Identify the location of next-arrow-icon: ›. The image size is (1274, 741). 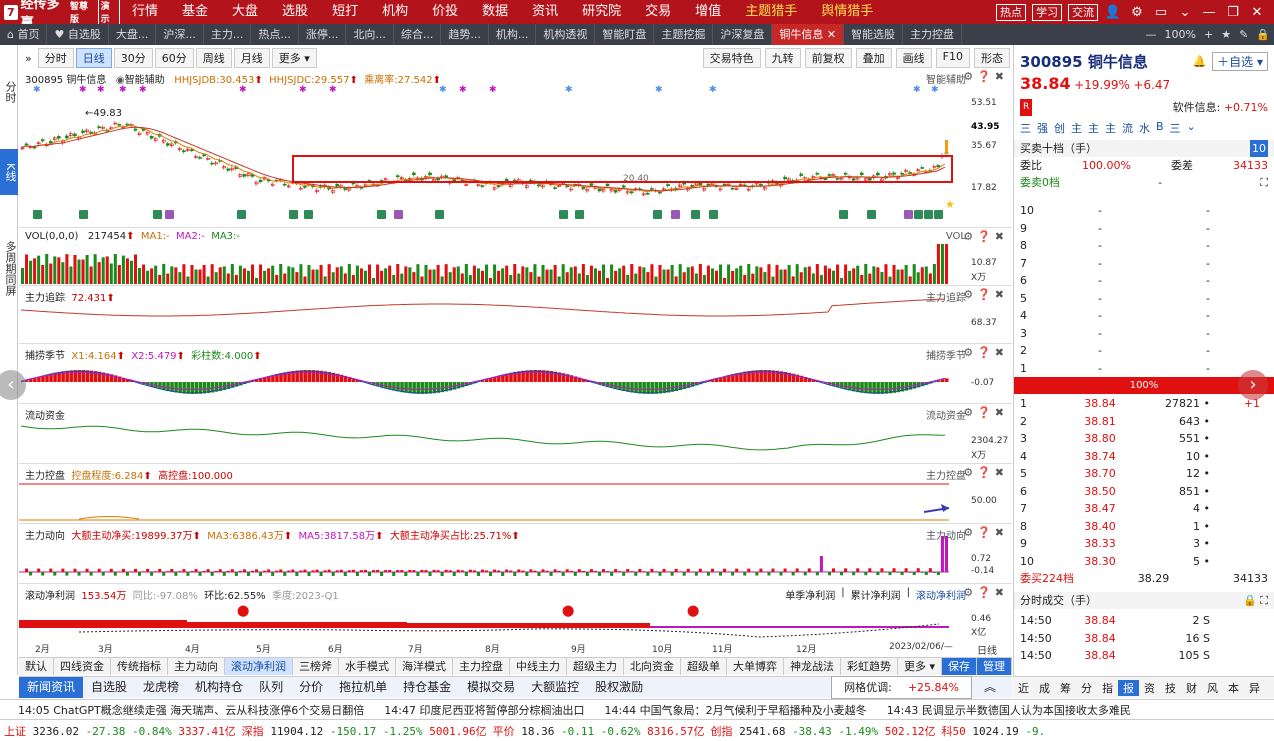
(1253, 385).